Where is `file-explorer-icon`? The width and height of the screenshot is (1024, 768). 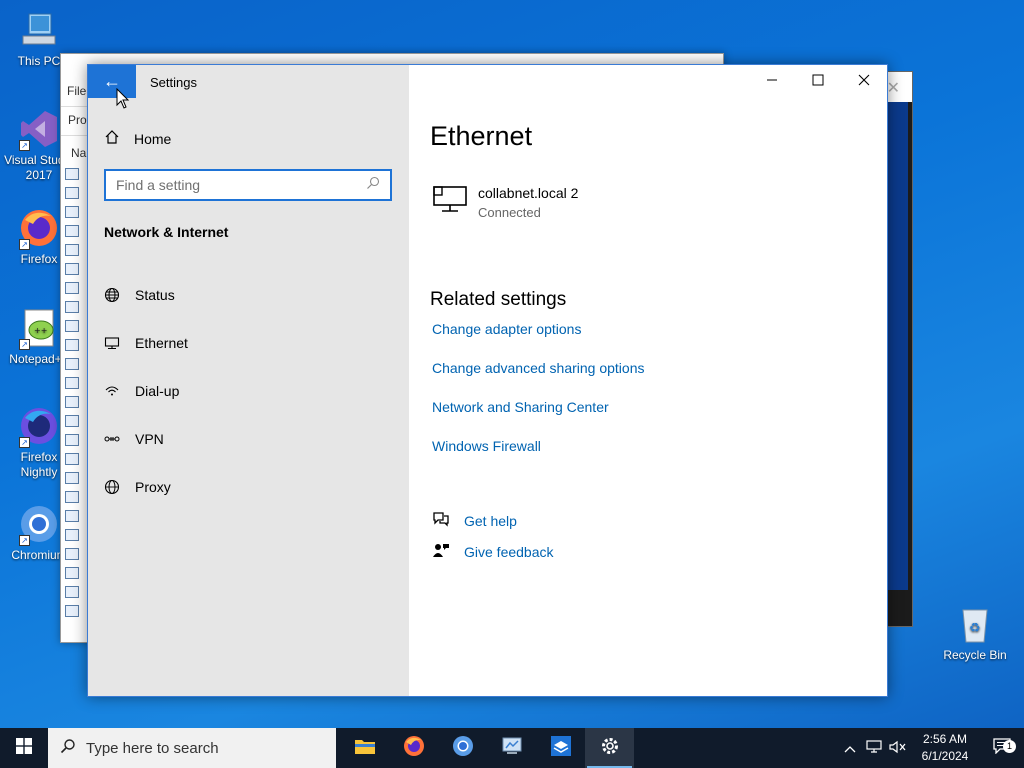 file-explorer-icon is located at coordinates (365, 748).